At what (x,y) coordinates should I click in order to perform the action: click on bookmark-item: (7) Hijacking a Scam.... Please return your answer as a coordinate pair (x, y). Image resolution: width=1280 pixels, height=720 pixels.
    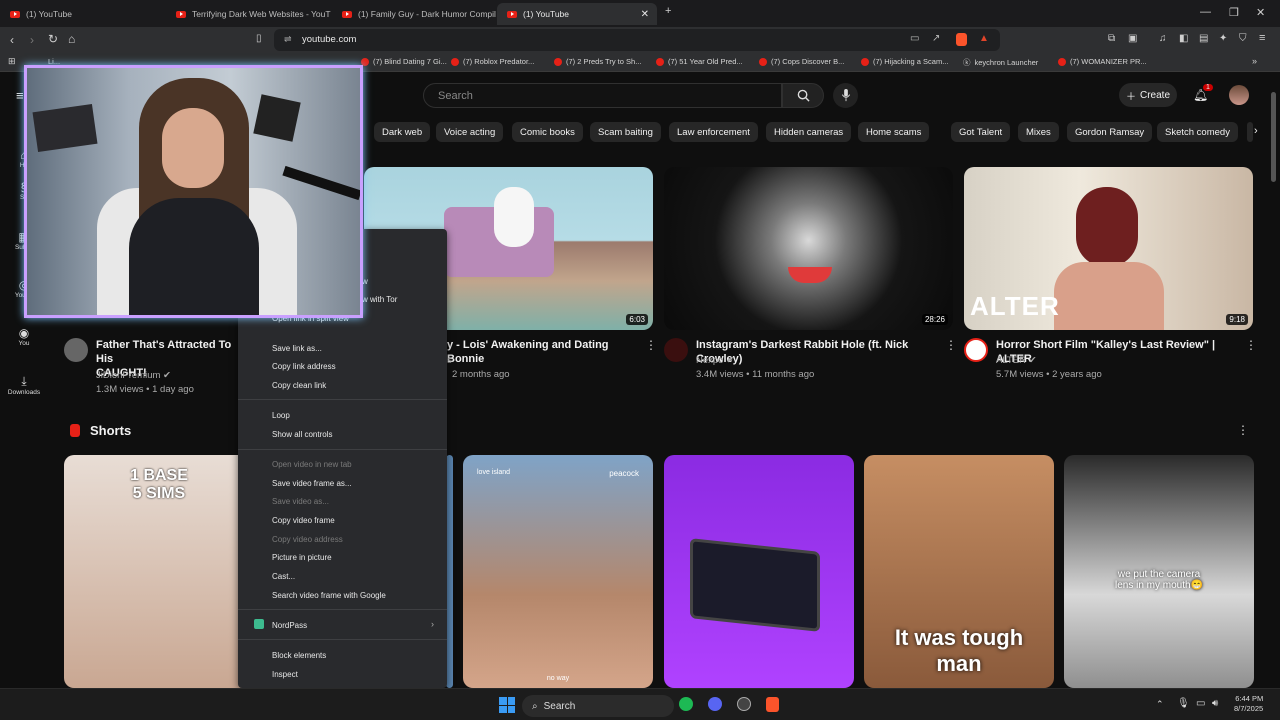
    Looking at the image, I should click on (904, 61).